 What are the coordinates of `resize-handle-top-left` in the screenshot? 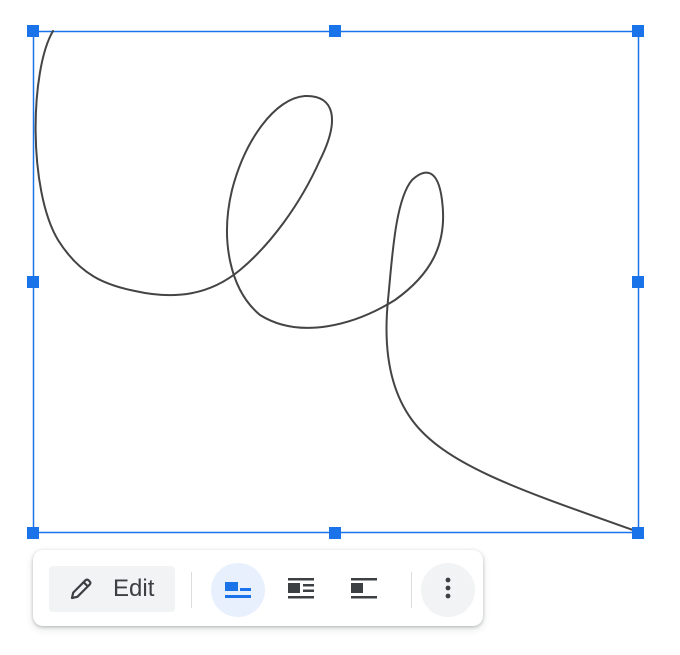 It's located at (33, 31).